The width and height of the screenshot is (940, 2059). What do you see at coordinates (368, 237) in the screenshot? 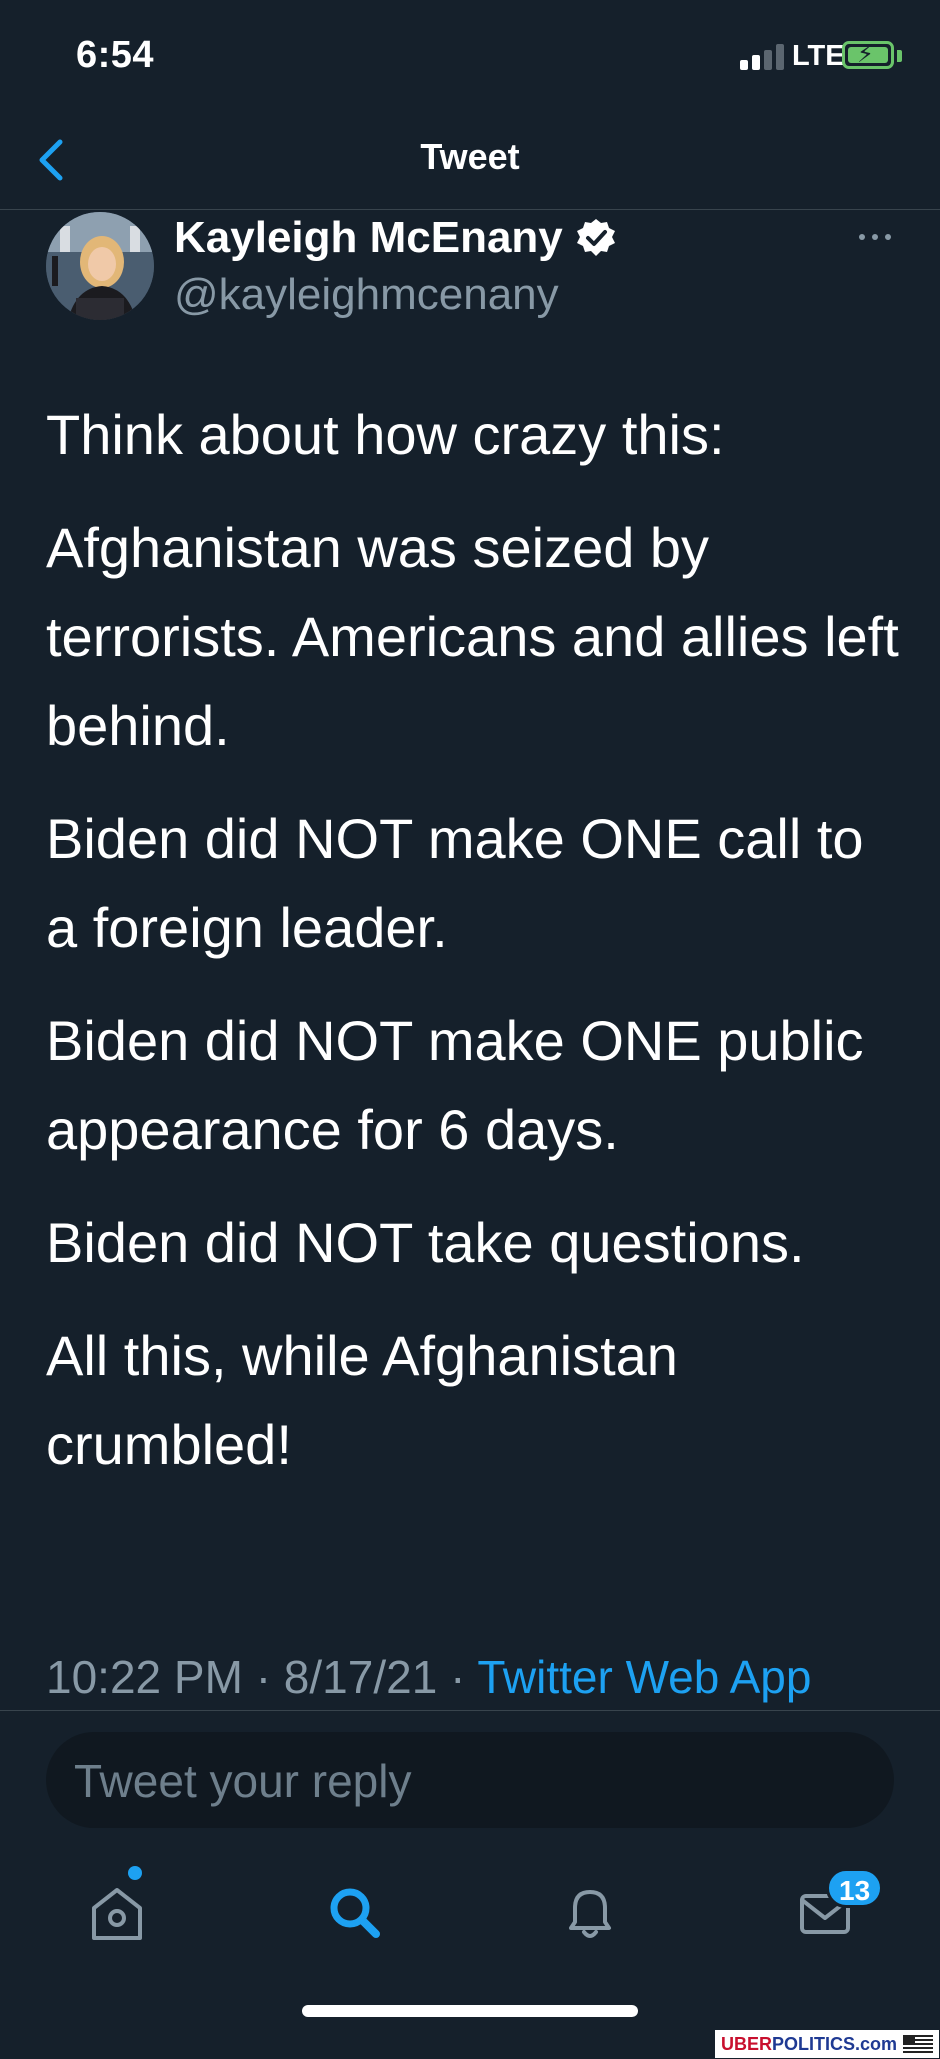
I see `author-name: Kayleigh McEnany` at bounding box center [368, 237].